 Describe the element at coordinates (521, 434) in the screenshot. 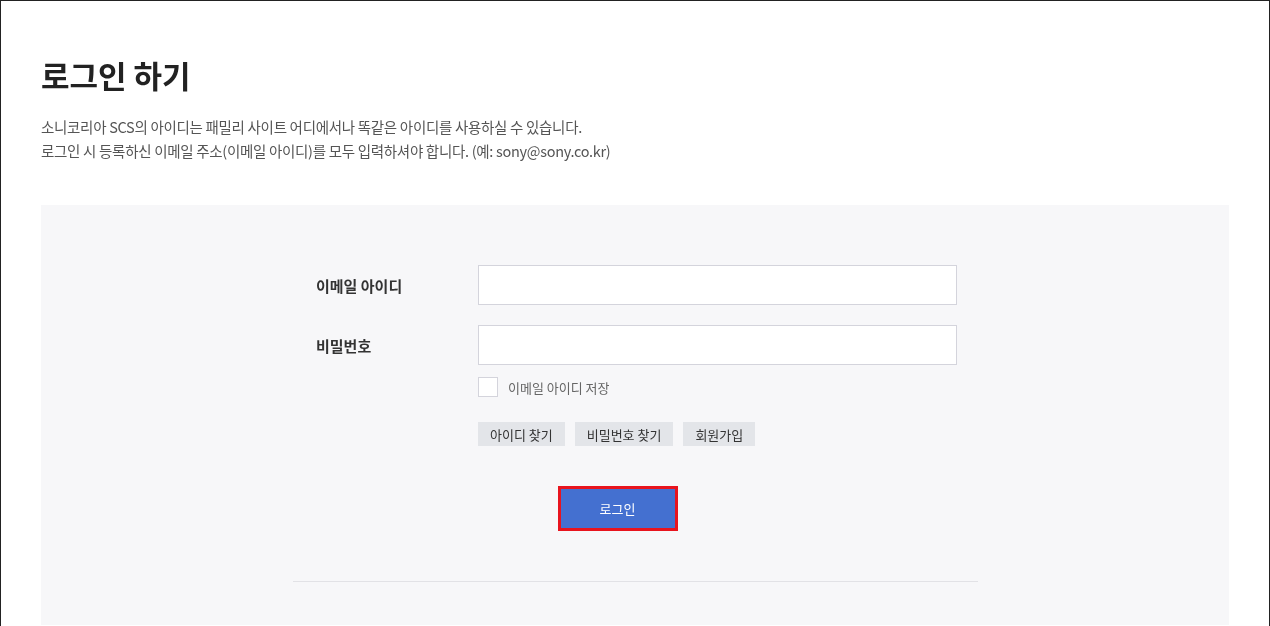

I see `link-button: 아이디 찾기` at that location.